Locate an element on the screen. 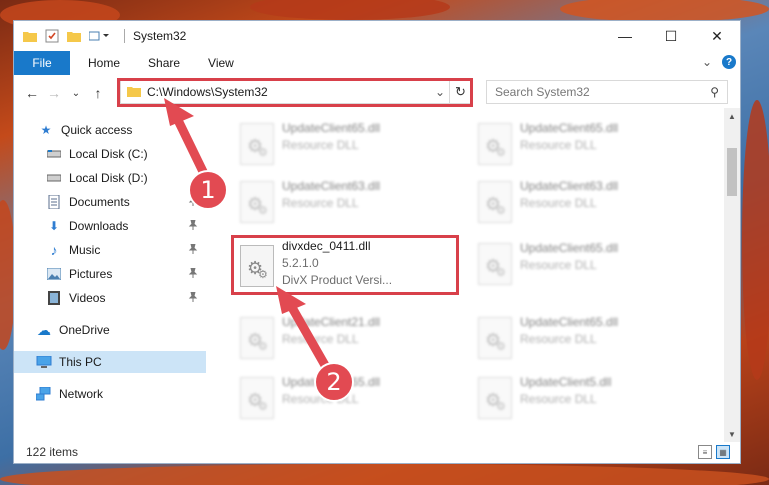 The width and height of the screenshot is (769, 485). step-badge-1: 1 is located at coordinates (208, 190).